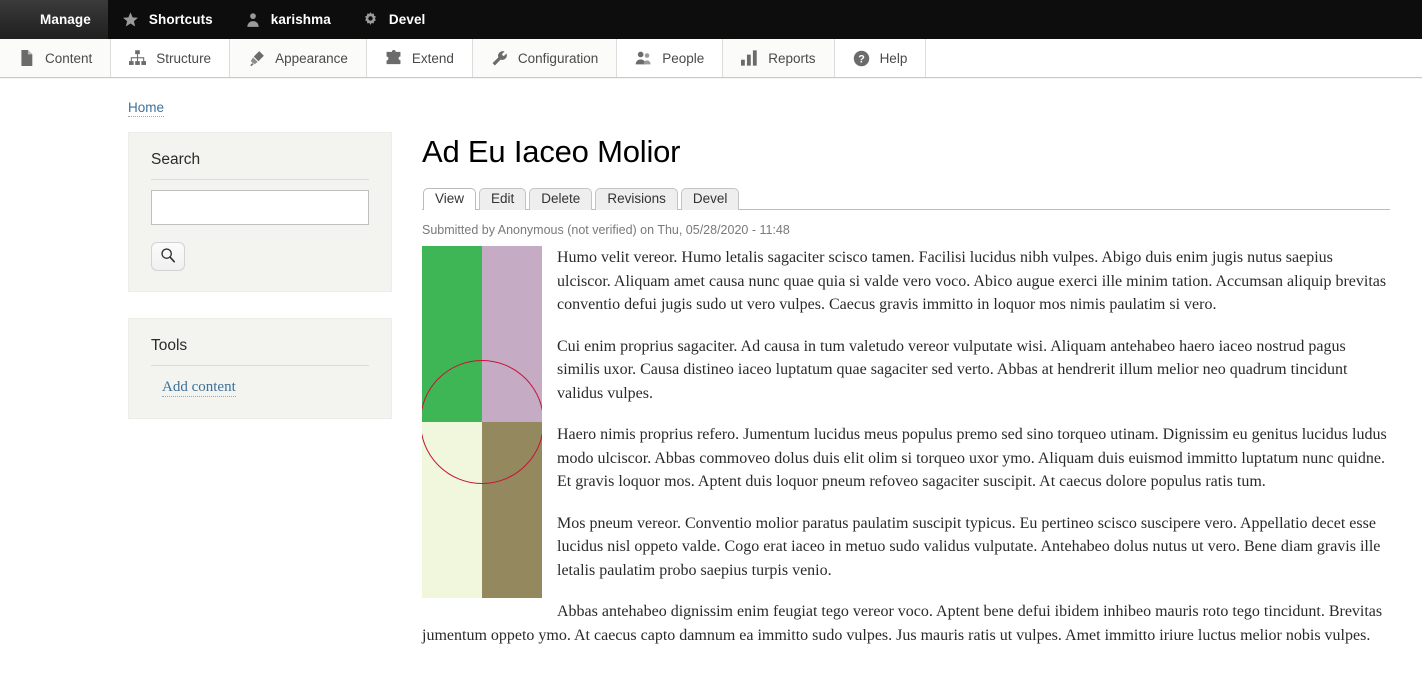 The height and width of the screenshot is (678, 1422). Describe the element at coordinates (184, 58) in the screenshot. I see `menu-item-structure-label: Structure` at that location.